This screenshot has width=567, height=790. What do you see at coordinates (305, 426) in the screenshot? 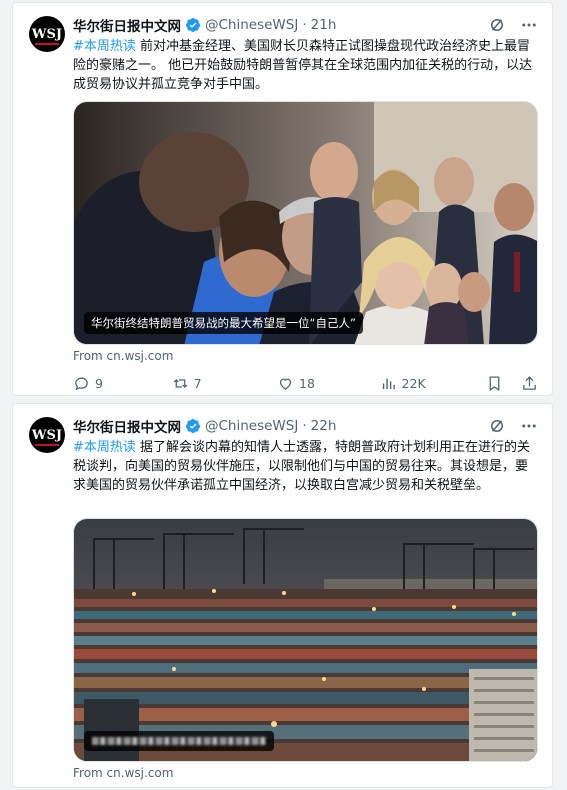
I see `tweet-header: 华尔街日报中文网 @ChineseWSJ · 22h` at bounding box center [305, 426].